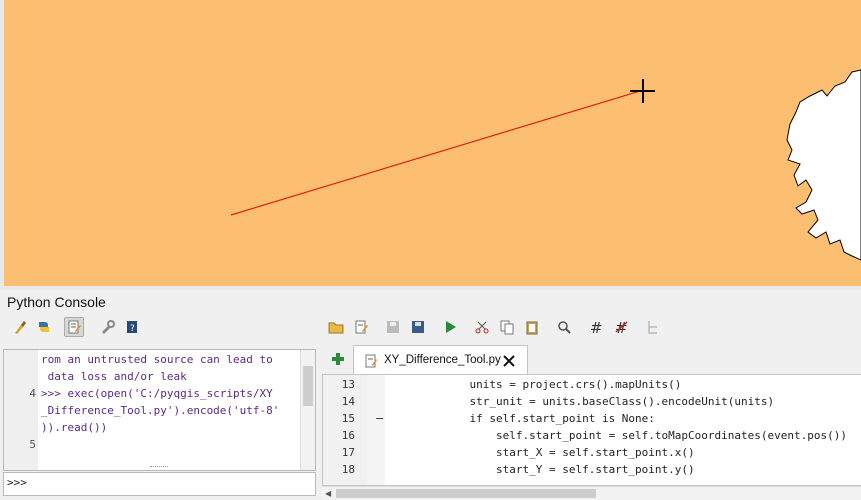 Image resolution: width=861 pixels, height=500 pixels. Describe the element at coordinates (336, 327) in the screenshot. I see `open-file-icon` at that location.